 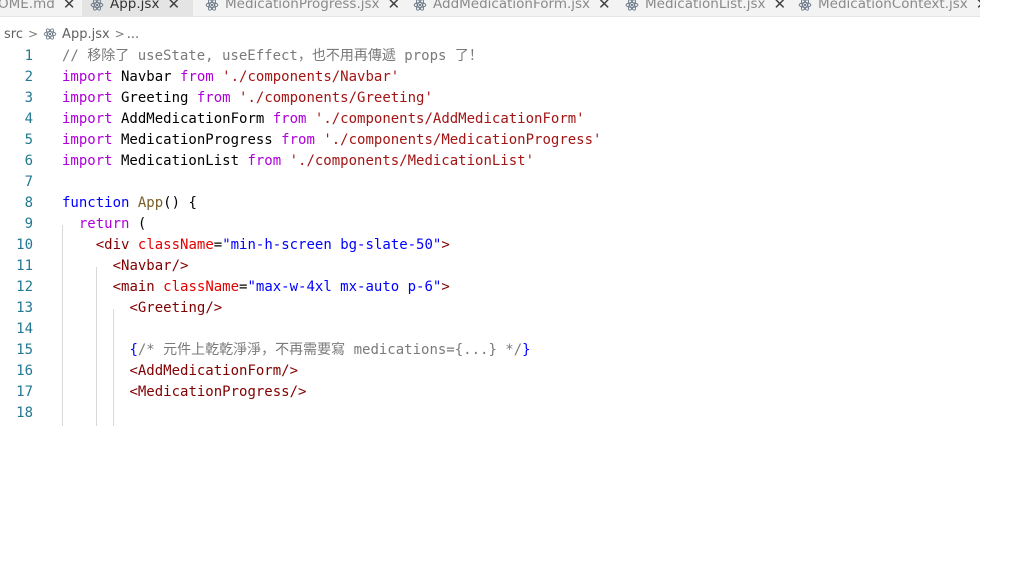 I want to click on code-text: {/* 元件上乾乾淨淨，不再需要寫 medications={...} */}, so click(x=296, y=350).